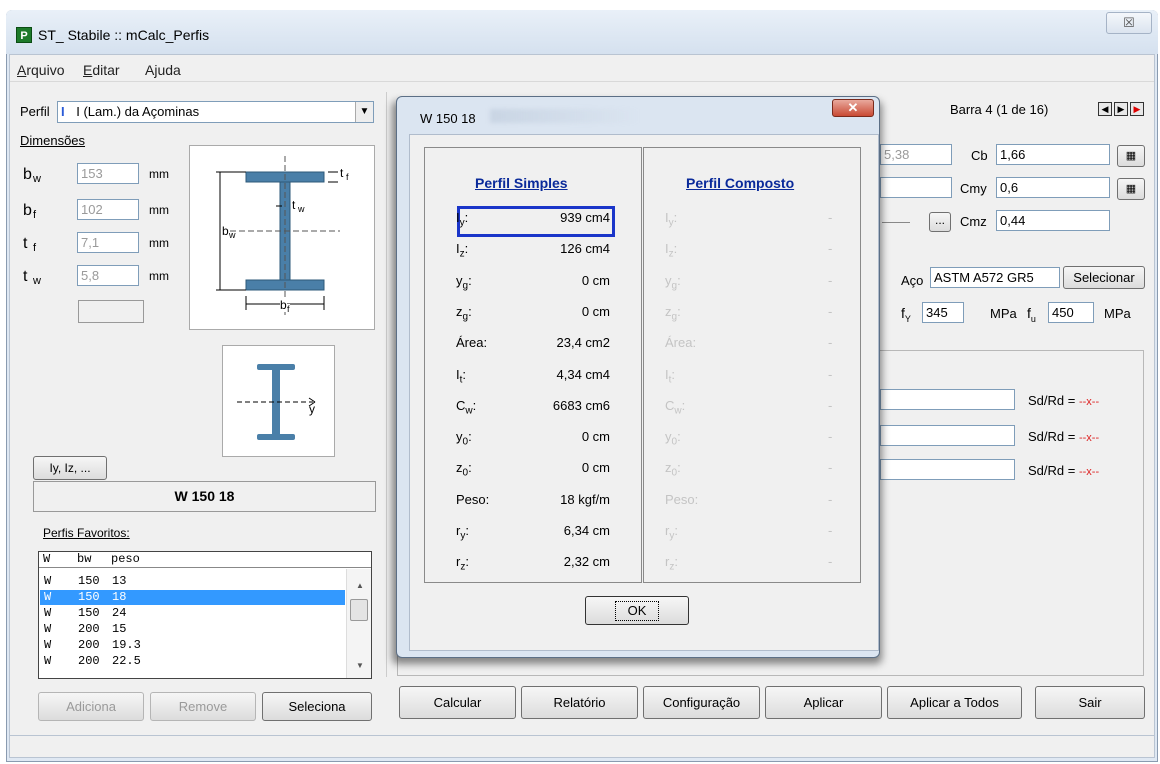 This screenshot has width=1160, height=764. Describe the element at coordinates (681, 342) in the screenshot. I see `composite-property-name: Área:` at that location.